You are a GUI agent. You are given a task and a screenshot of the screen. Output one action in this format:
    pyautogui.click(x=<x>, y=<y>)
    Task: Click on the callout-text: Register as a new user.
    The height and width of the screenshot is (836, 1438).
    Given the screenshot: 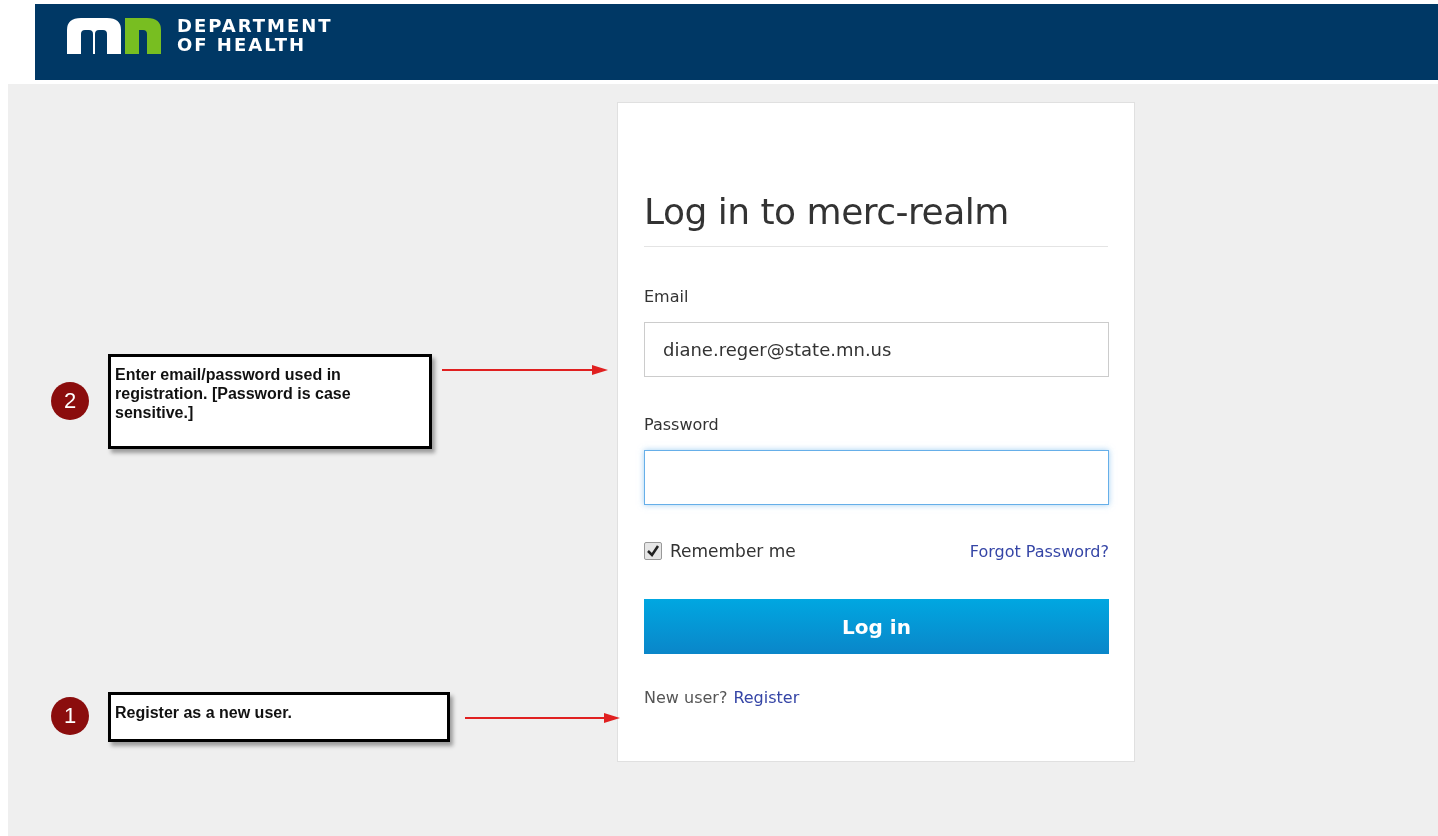 What is the action you would take?
    pyautogui.click(x=279, y=717)
    